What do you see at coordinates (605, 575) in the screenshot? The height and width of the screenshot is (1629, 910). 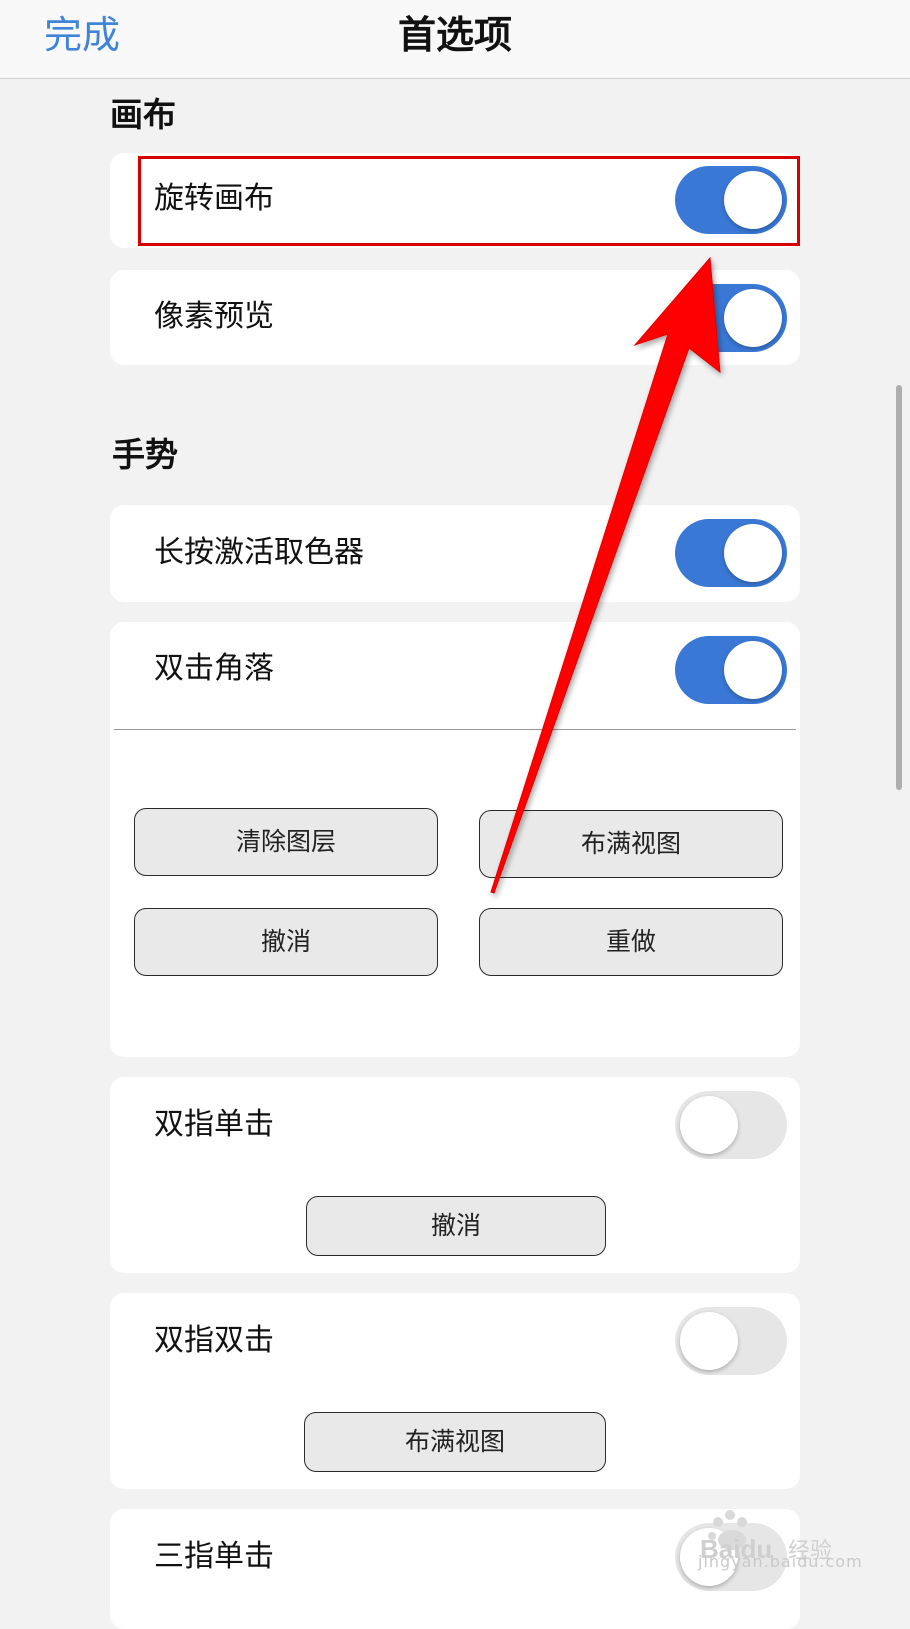 I see `annotation-arrow-icon` at bounding box center [605, 575].